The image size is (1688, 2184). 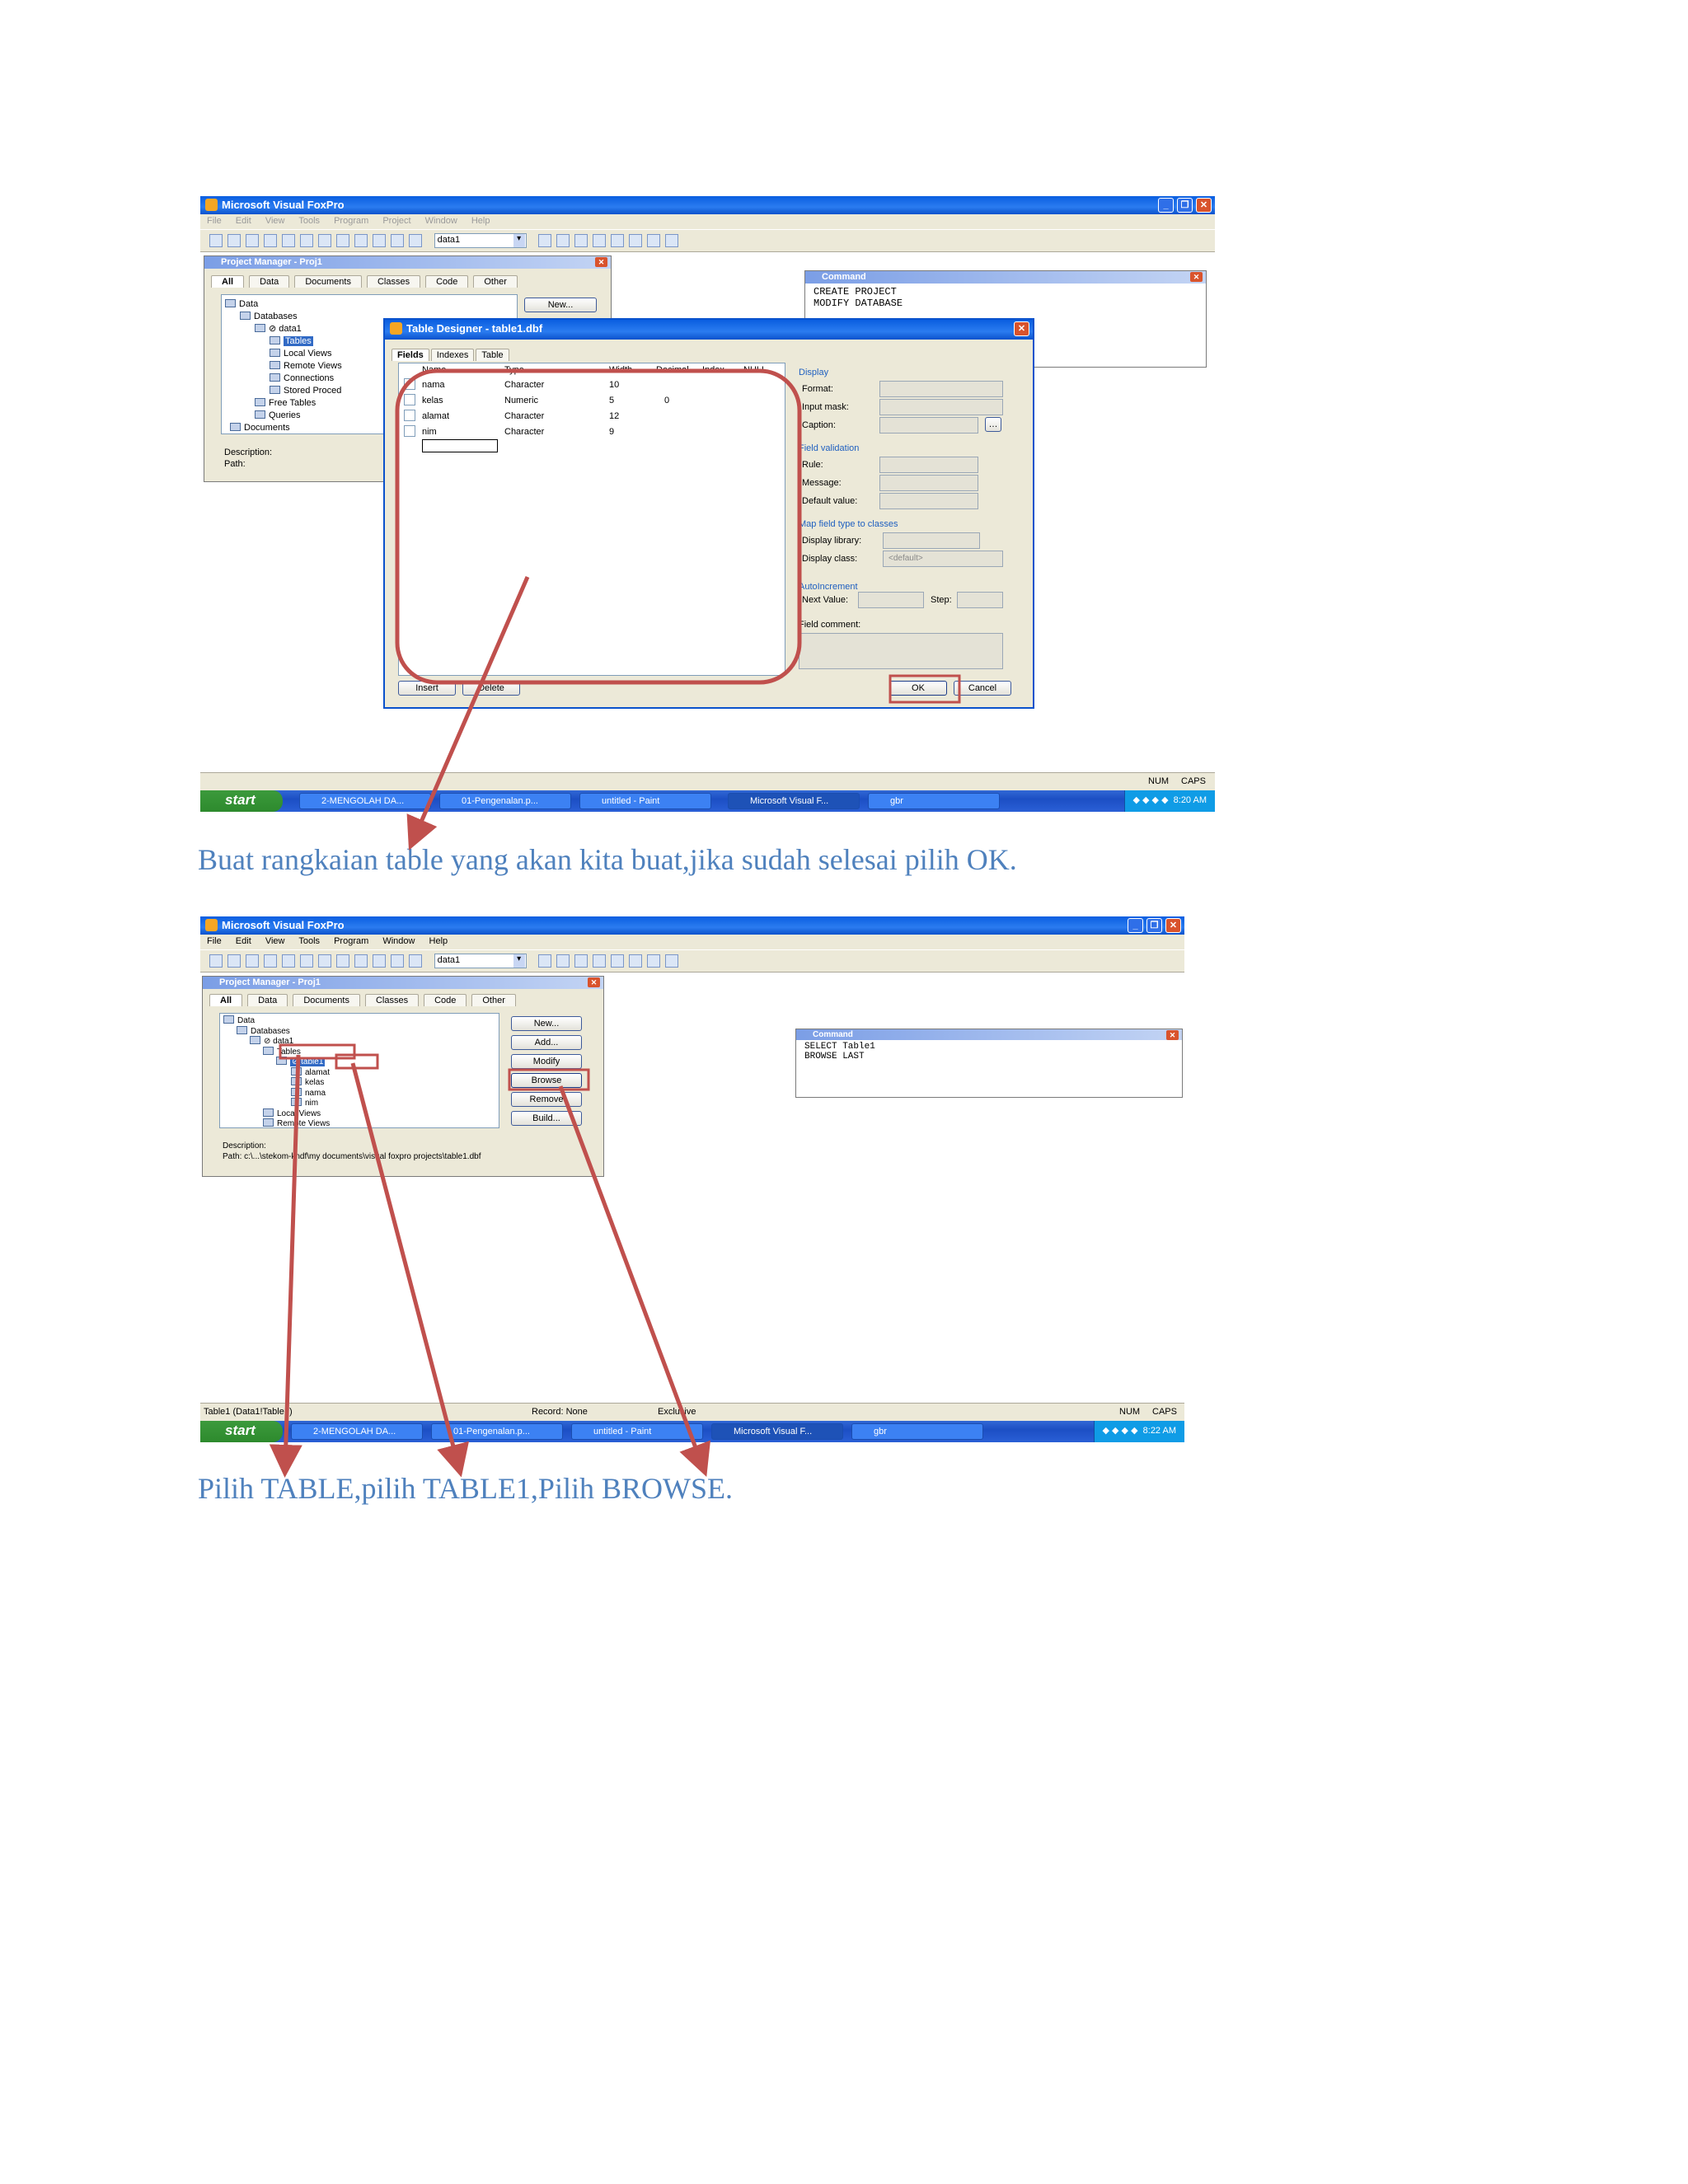 What do you see at coordinates (318, 1051) in the screenshot?
I see `highlight-tables-node` at bounding box center [318, 1051].